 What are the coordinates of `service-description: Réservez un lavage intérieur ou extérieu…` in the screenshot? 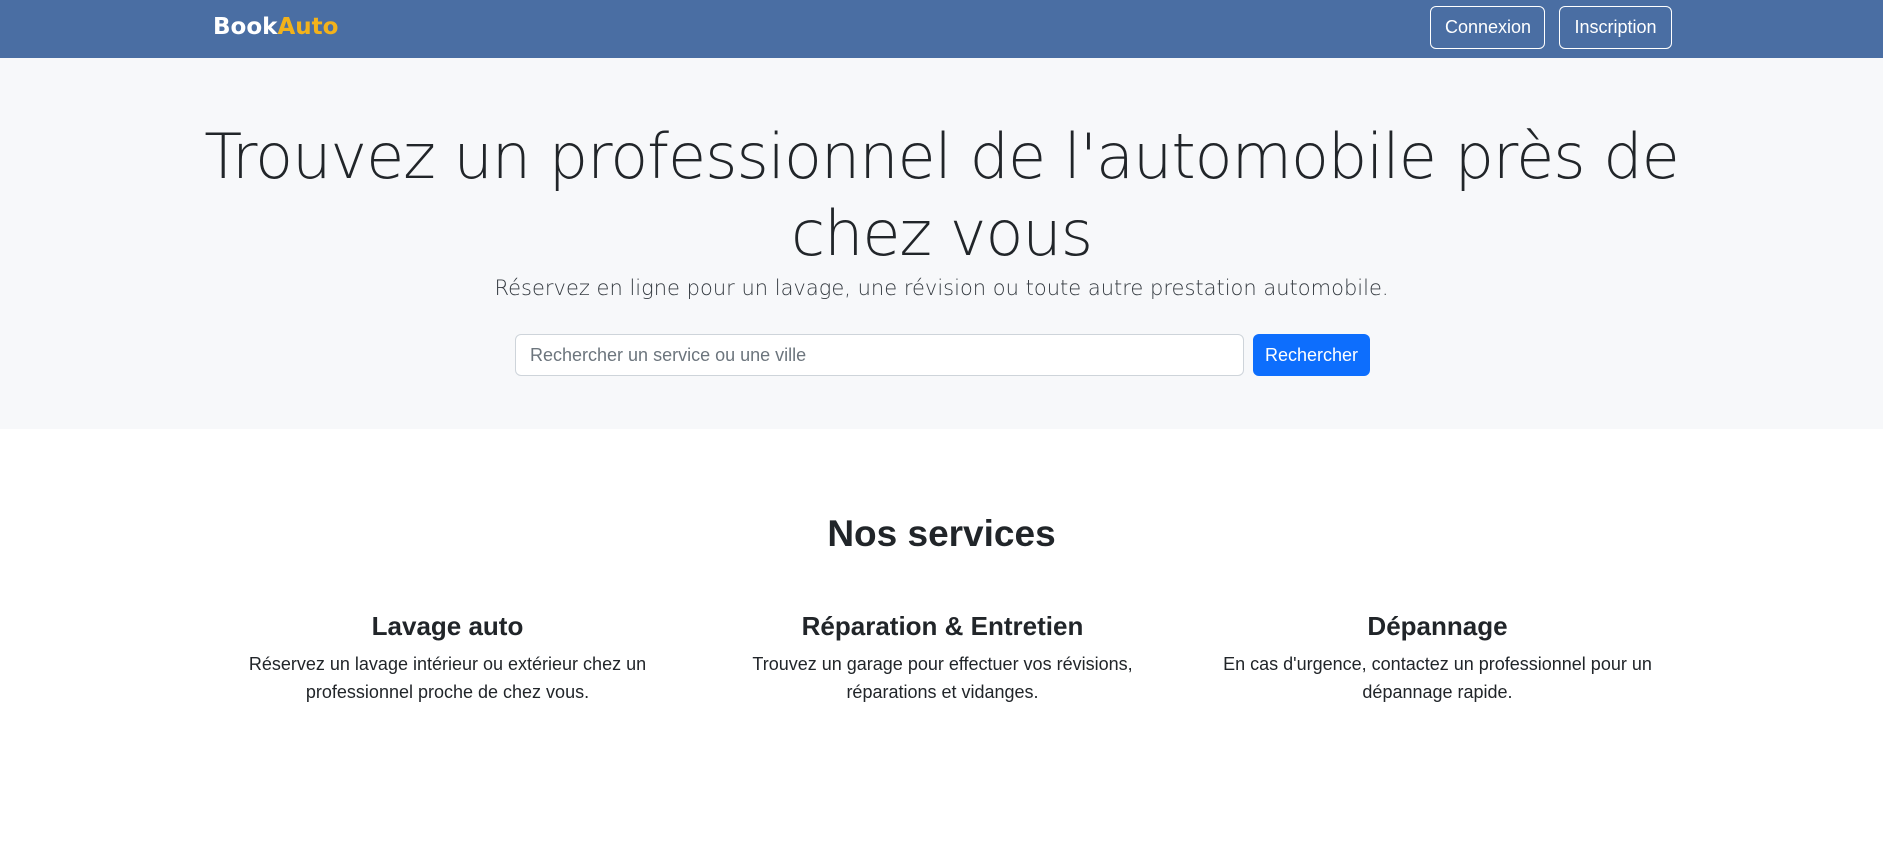 It's located at (447, 678).